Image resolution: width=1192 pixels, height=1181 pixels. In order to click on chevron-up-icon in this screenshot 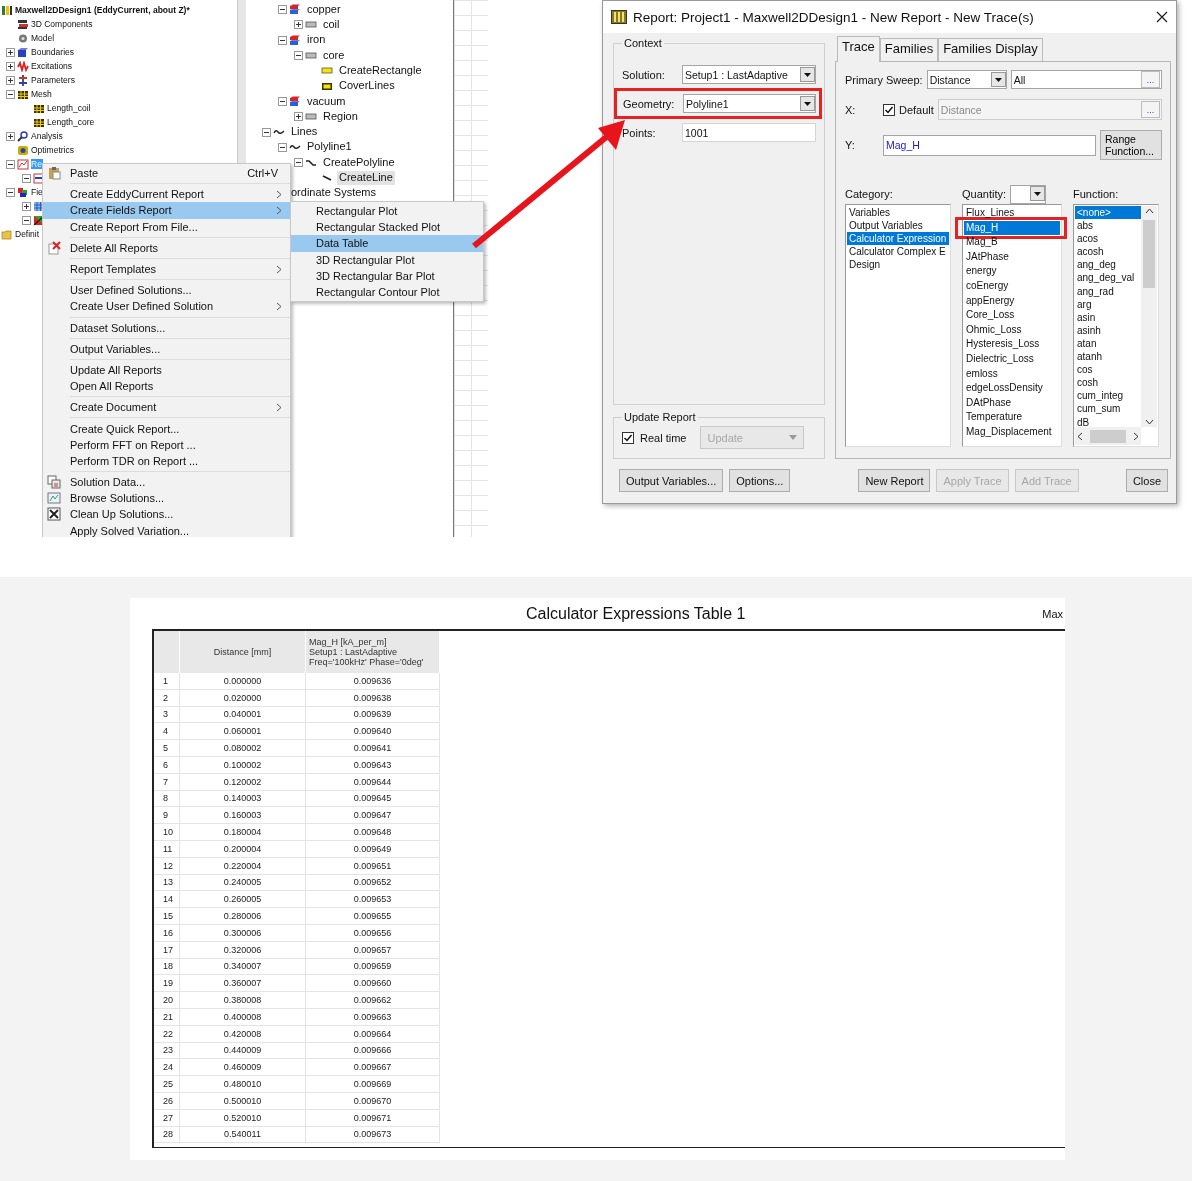, I will do `click(1149, 211)`.